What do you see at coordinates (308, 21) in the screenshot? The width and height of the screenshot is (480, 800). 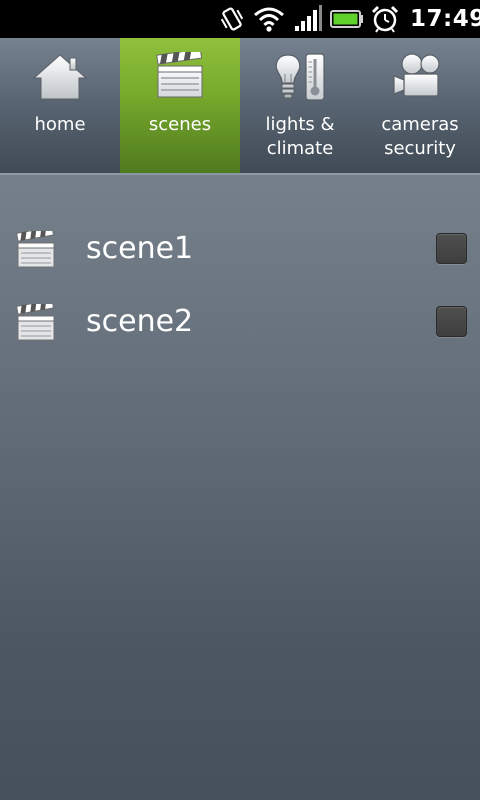 I see `signal-icon` at bounding box center [308, 21].